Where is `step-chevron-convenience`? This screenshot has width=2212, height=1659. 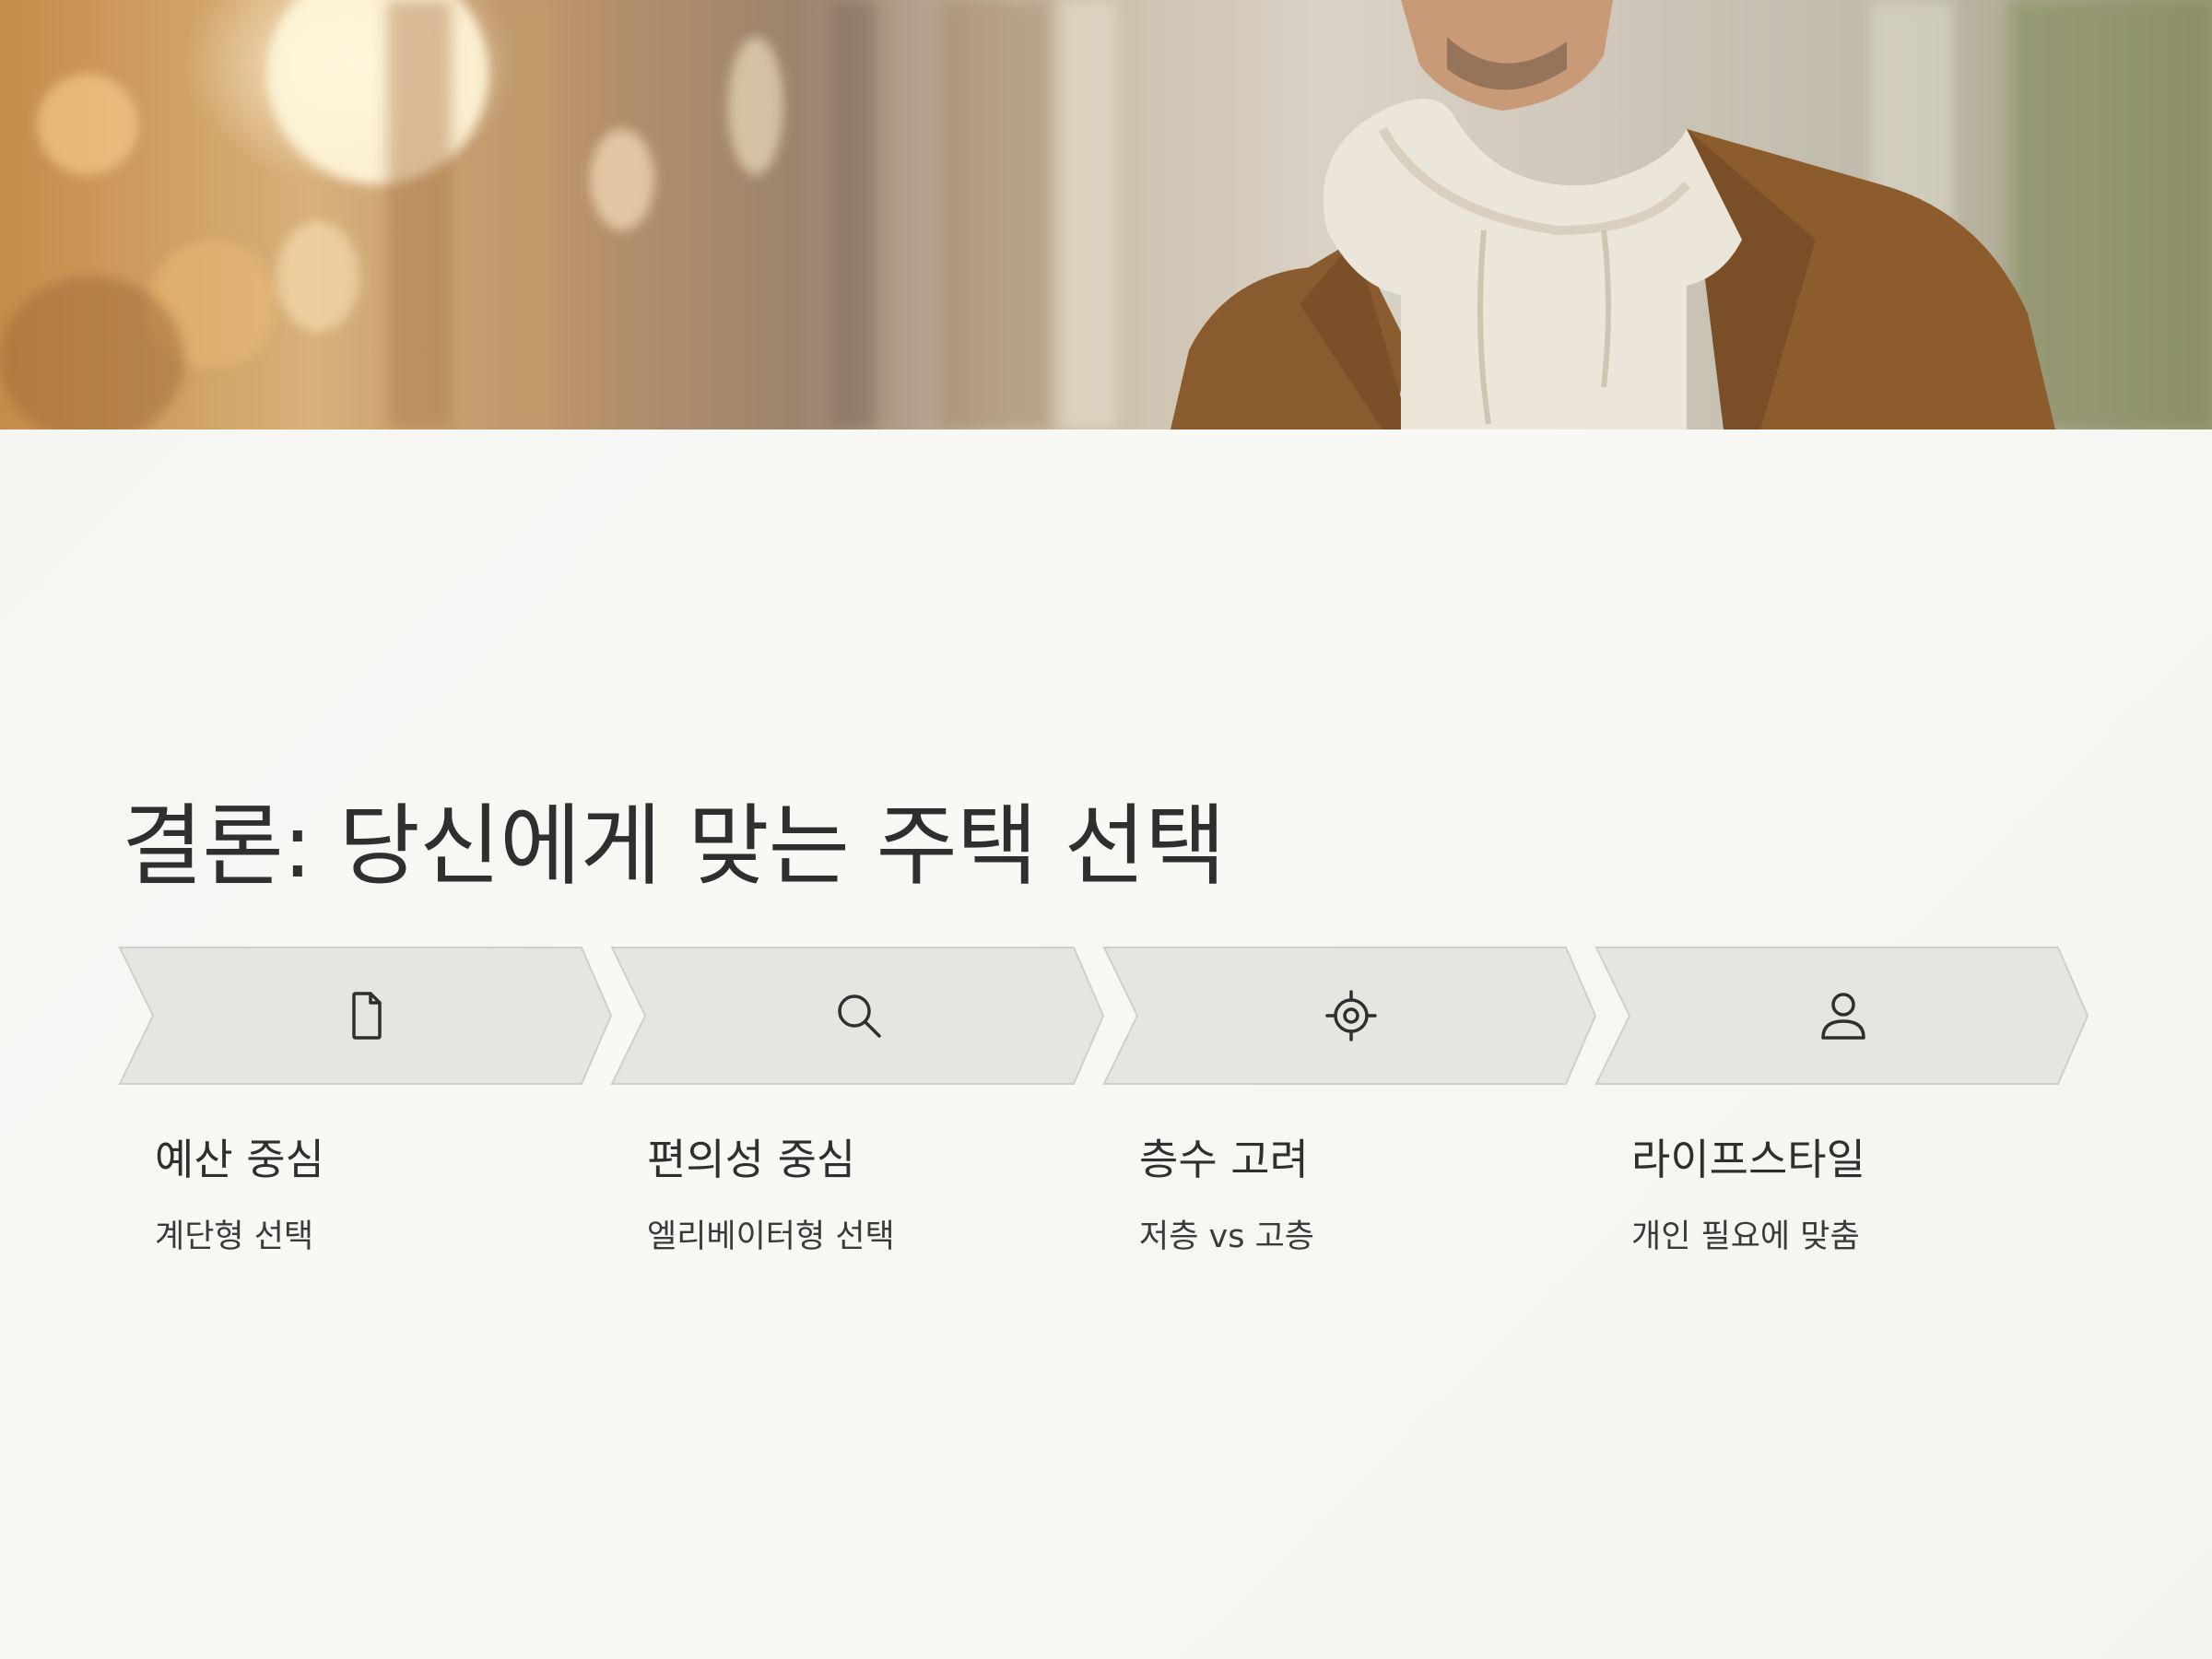
step-chevron-convenience is located at coordinates (859, 1016).